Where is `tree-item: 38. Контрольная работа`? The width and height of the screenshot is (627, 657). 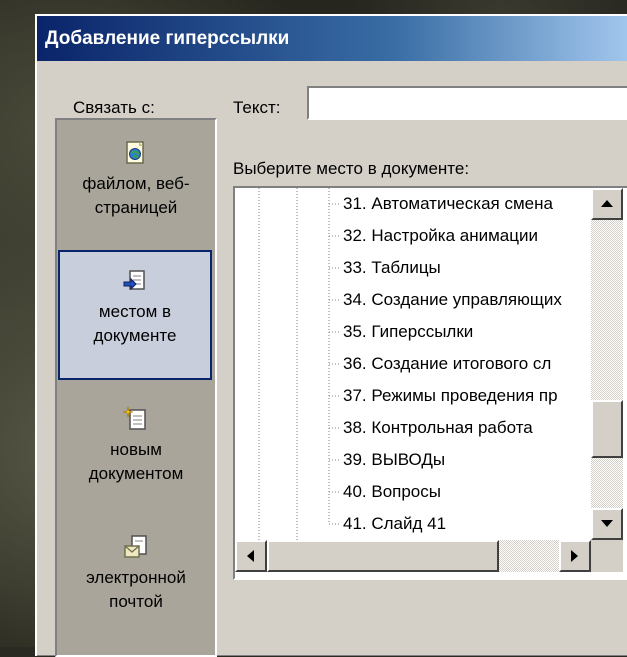 tree-item: 38. Контрольная работа is located at coordinates (457, 428).